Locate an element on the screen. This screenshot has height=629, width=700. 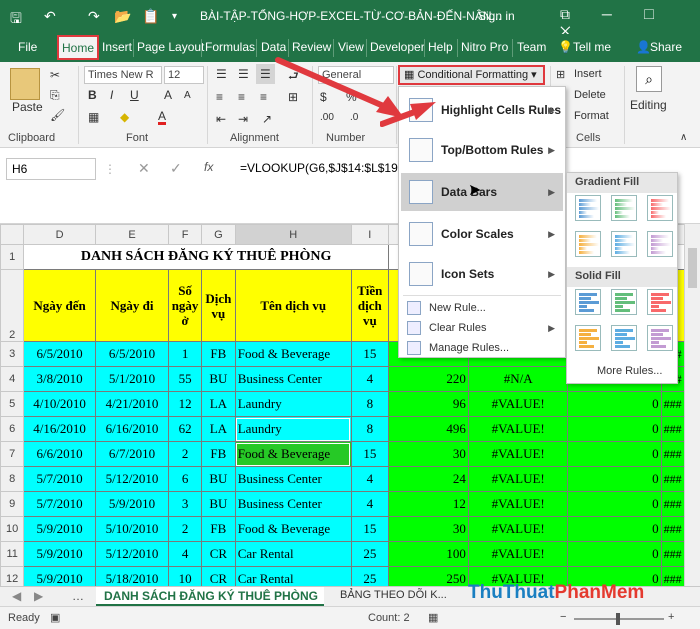
cell-arrival-date: 5/7/2010 is located at coordinates (59, 504).